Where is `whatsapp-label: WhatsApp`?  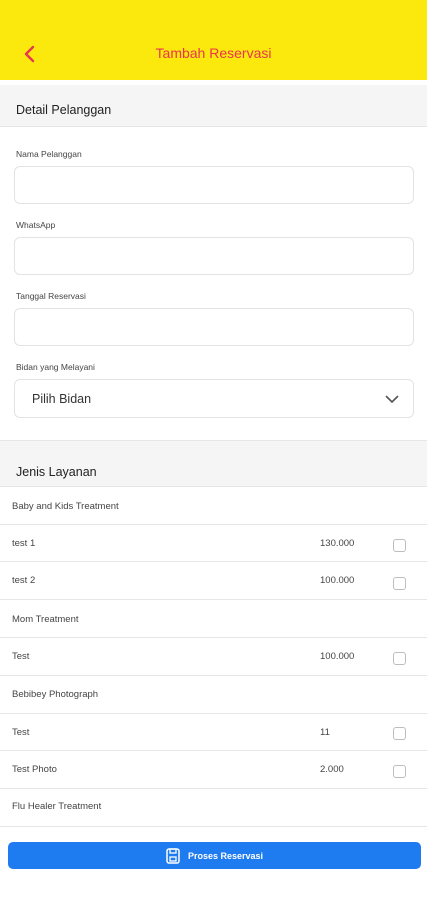
whatsapp-label: WhatsApp is located at coordinates (36, 225).